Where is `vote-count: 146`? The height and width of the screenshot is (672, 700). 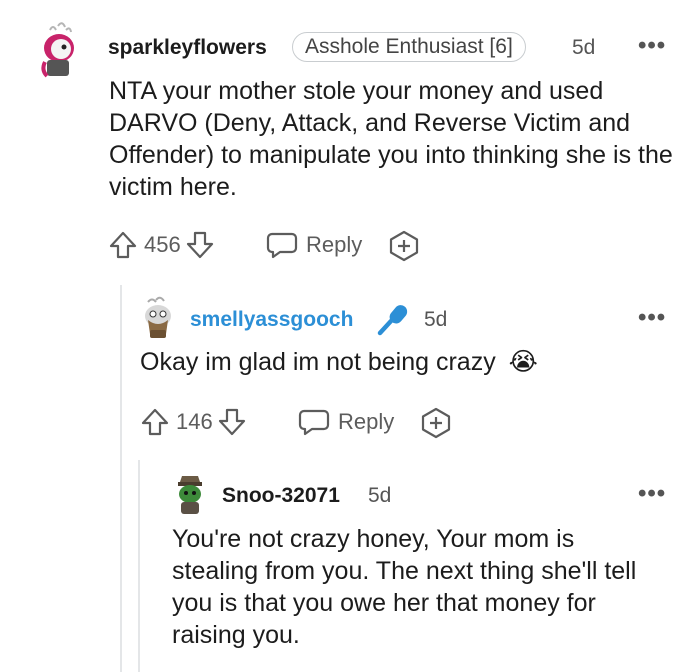
vote-count: 146 is located at coordinates (194, 421).